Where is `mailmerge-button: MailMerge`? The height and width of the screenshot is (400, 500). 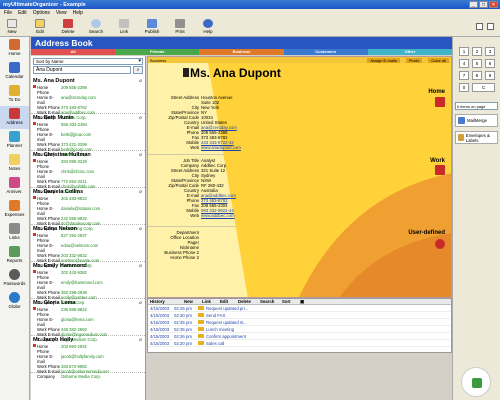
mailmerge-button: MailMerge is located at coordinates (476, 120).